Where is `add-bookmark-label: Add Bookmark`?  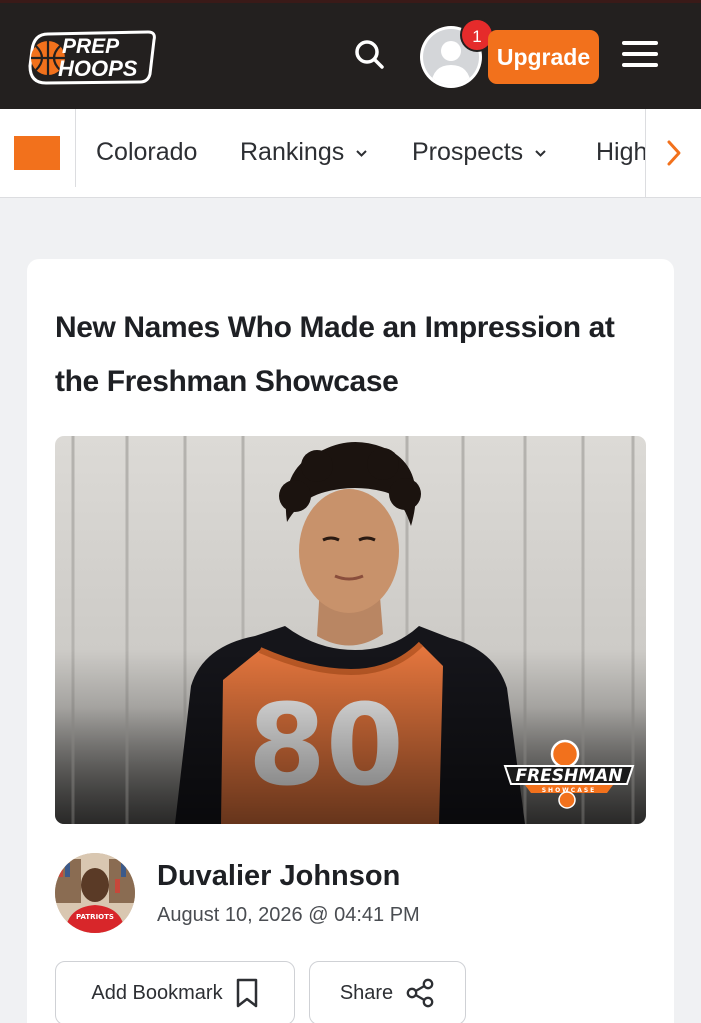
add-bookmark-label: Add Bookmark is located at coordinates (157, 992).